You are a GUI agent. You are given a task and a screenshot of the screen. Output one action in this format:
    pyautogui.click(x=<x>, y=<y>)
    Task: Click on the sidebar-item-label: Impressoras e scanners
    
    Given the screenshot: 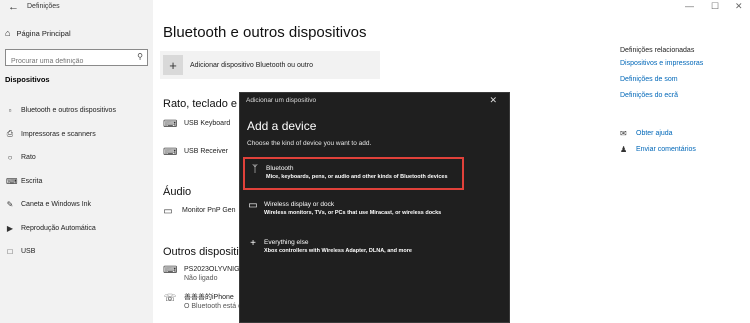 What is the action you would take?
    pyautogui.click(x=58, y=134)
    